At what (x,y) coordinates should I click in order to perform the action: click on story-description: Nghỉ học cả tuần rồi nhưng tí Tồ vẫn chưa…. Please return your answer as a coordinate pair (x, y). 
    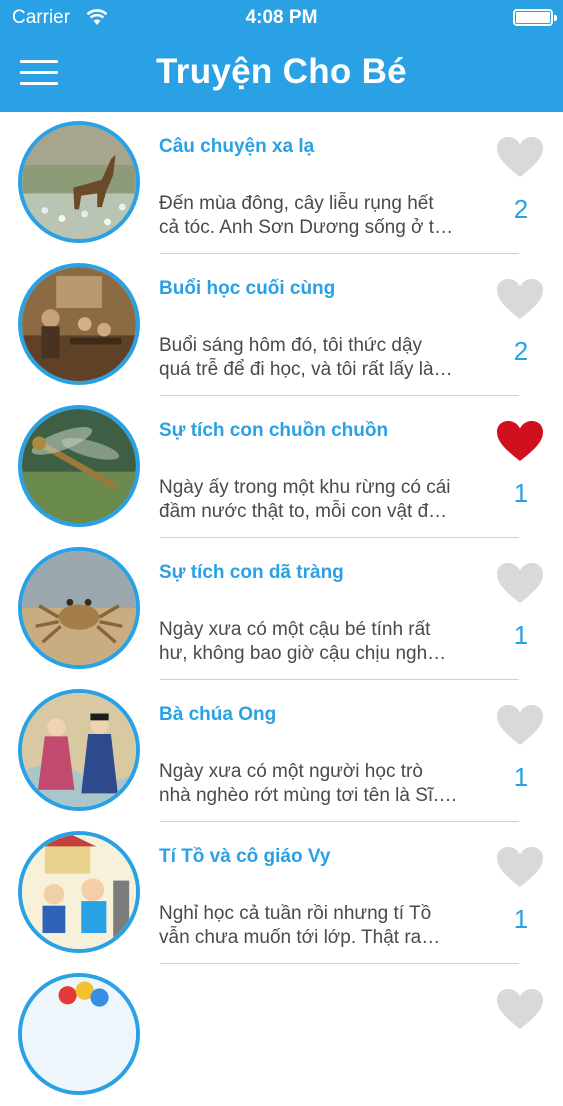
    Looking at the image, I should click on (300, 925).